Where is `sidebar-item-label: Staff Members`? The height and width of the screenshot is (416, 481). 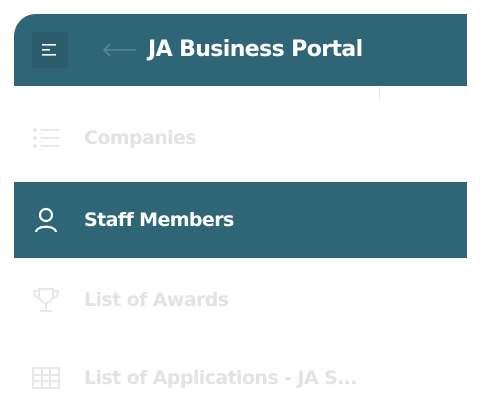 sidebar-item-label: Staff Members is located at coordinates (159, 220).